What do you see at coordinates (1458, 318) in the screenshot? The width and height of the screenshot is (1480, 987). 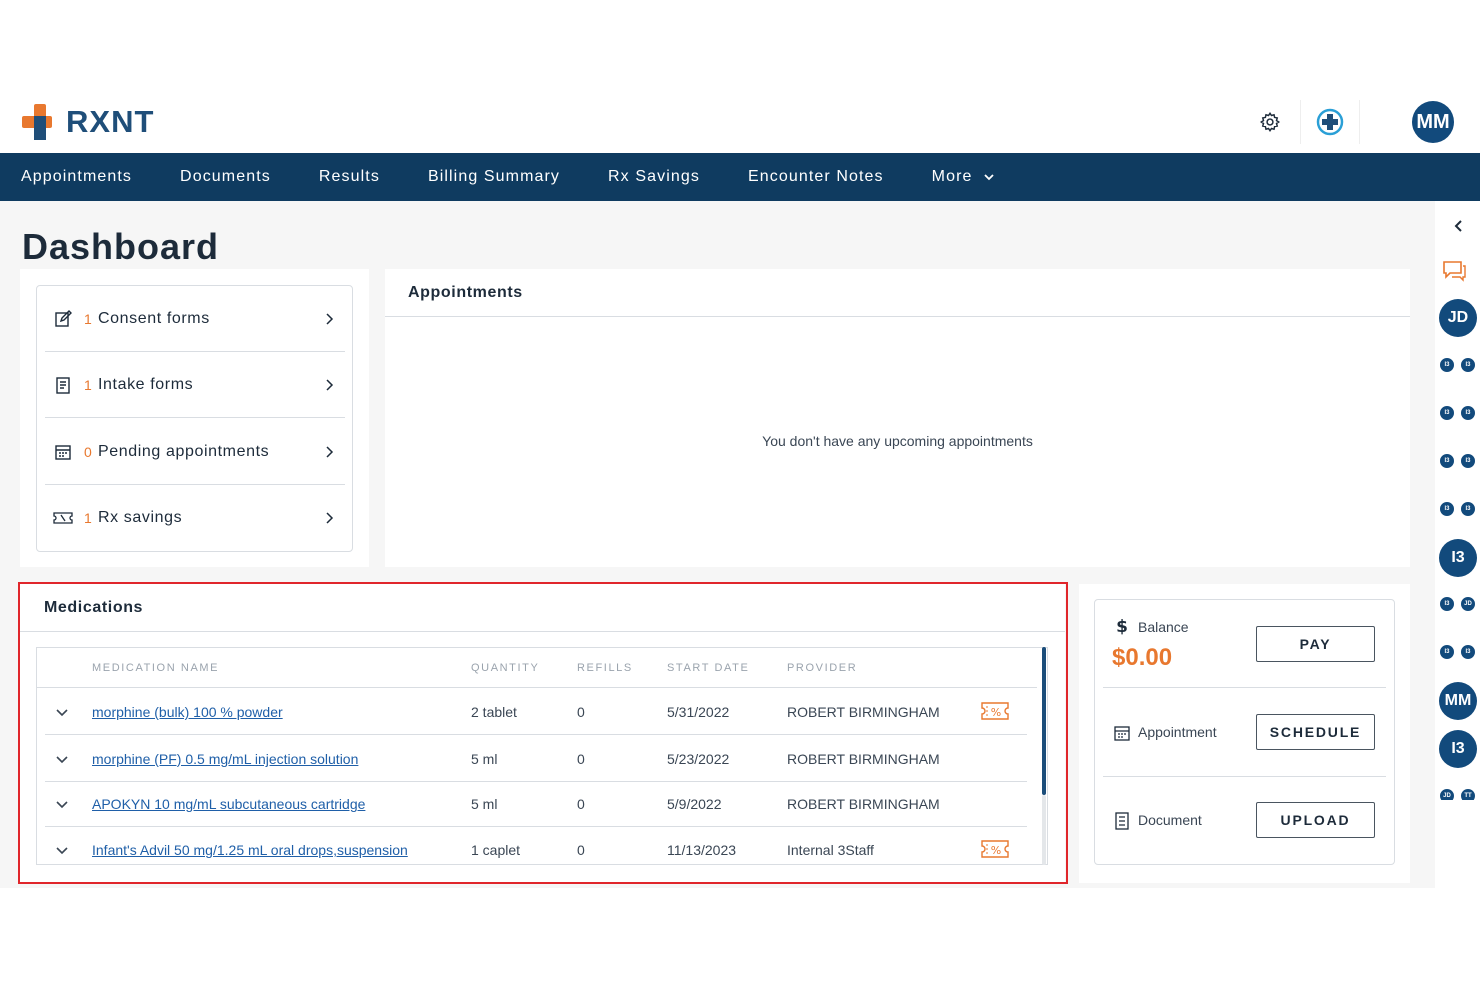 I see `rail-avatar: JD` at bounding box center [1458, 318].